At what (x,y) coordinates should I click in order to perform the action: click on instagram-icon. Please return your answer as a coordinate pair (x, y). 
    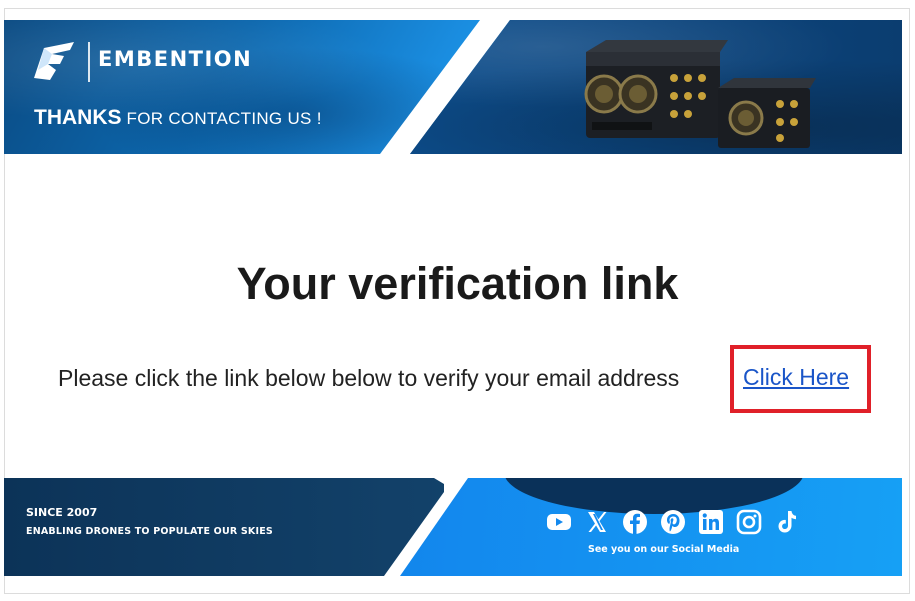
    Looking at the image, I should click on (749, 522).